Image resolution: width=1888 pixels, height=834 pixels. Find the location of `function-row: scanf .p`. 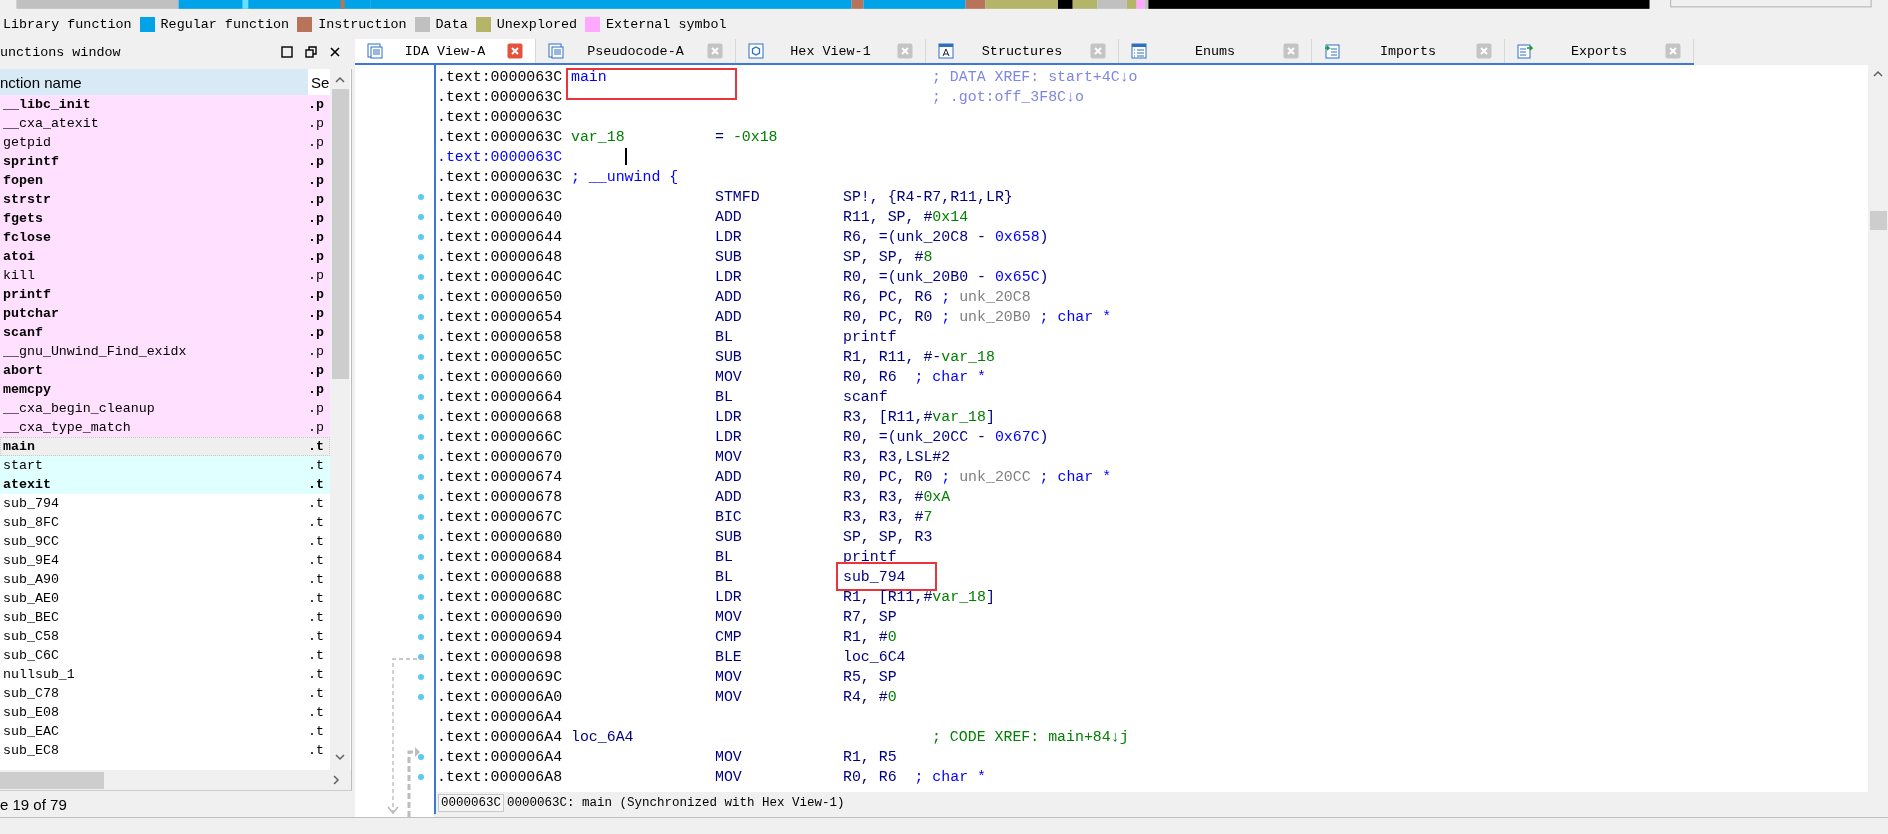

function-row: scanf .p is located at coordinates (165, 333).